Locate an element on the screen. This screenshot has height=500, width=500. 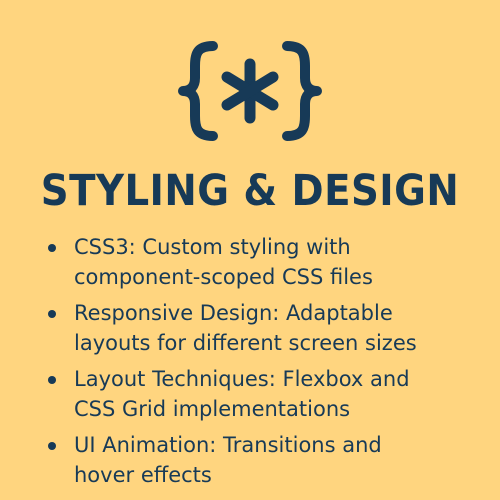
feature-line-1: Responsive Design: Adaptable is located at coordinates (233, 313).